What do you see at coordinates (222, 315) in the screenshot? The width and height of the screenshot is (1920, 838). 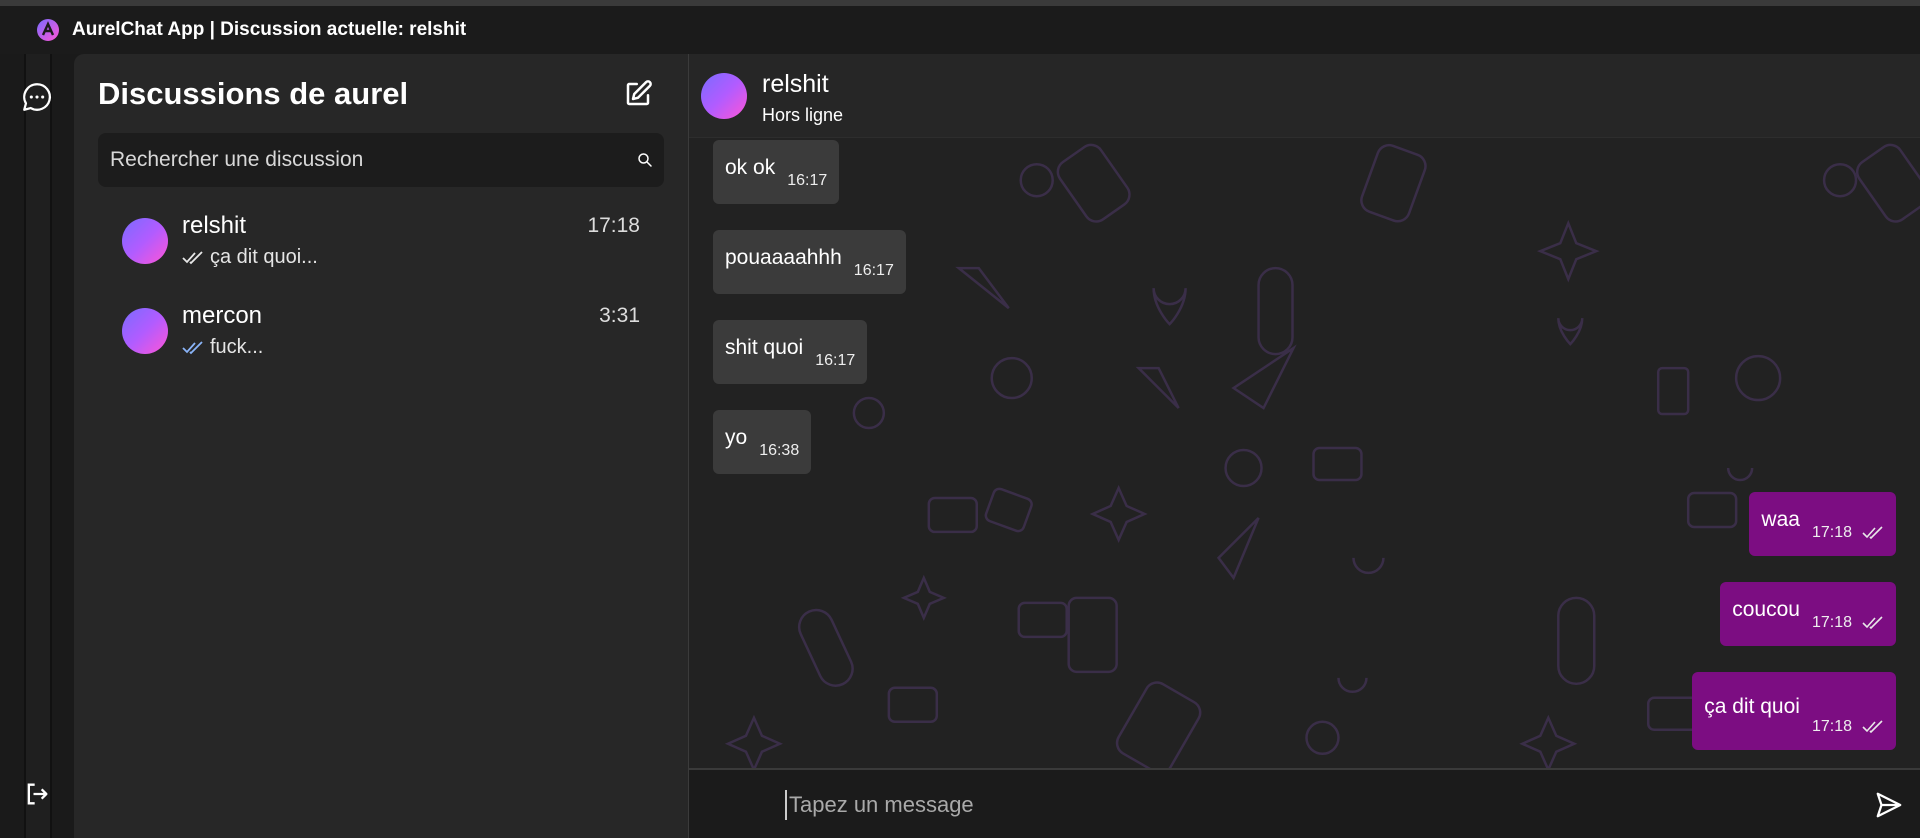 I see `conversation-name: mercon` at bounding box center [222, 315].